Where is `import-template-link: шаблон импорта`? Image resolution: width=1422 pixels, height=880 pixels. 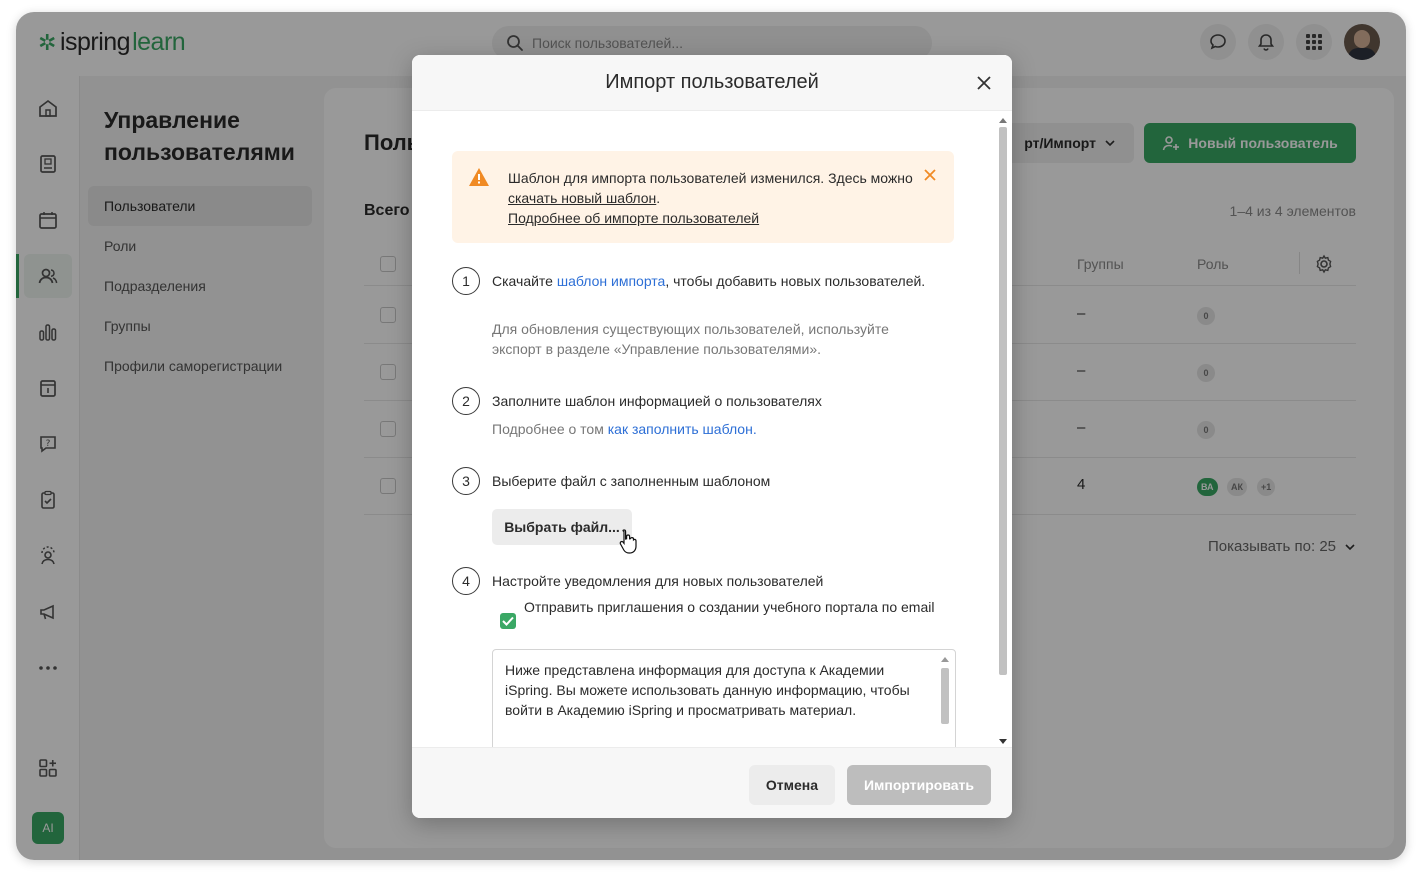
import-template-link: шаблон импорта is located at coordinates (611, 281).